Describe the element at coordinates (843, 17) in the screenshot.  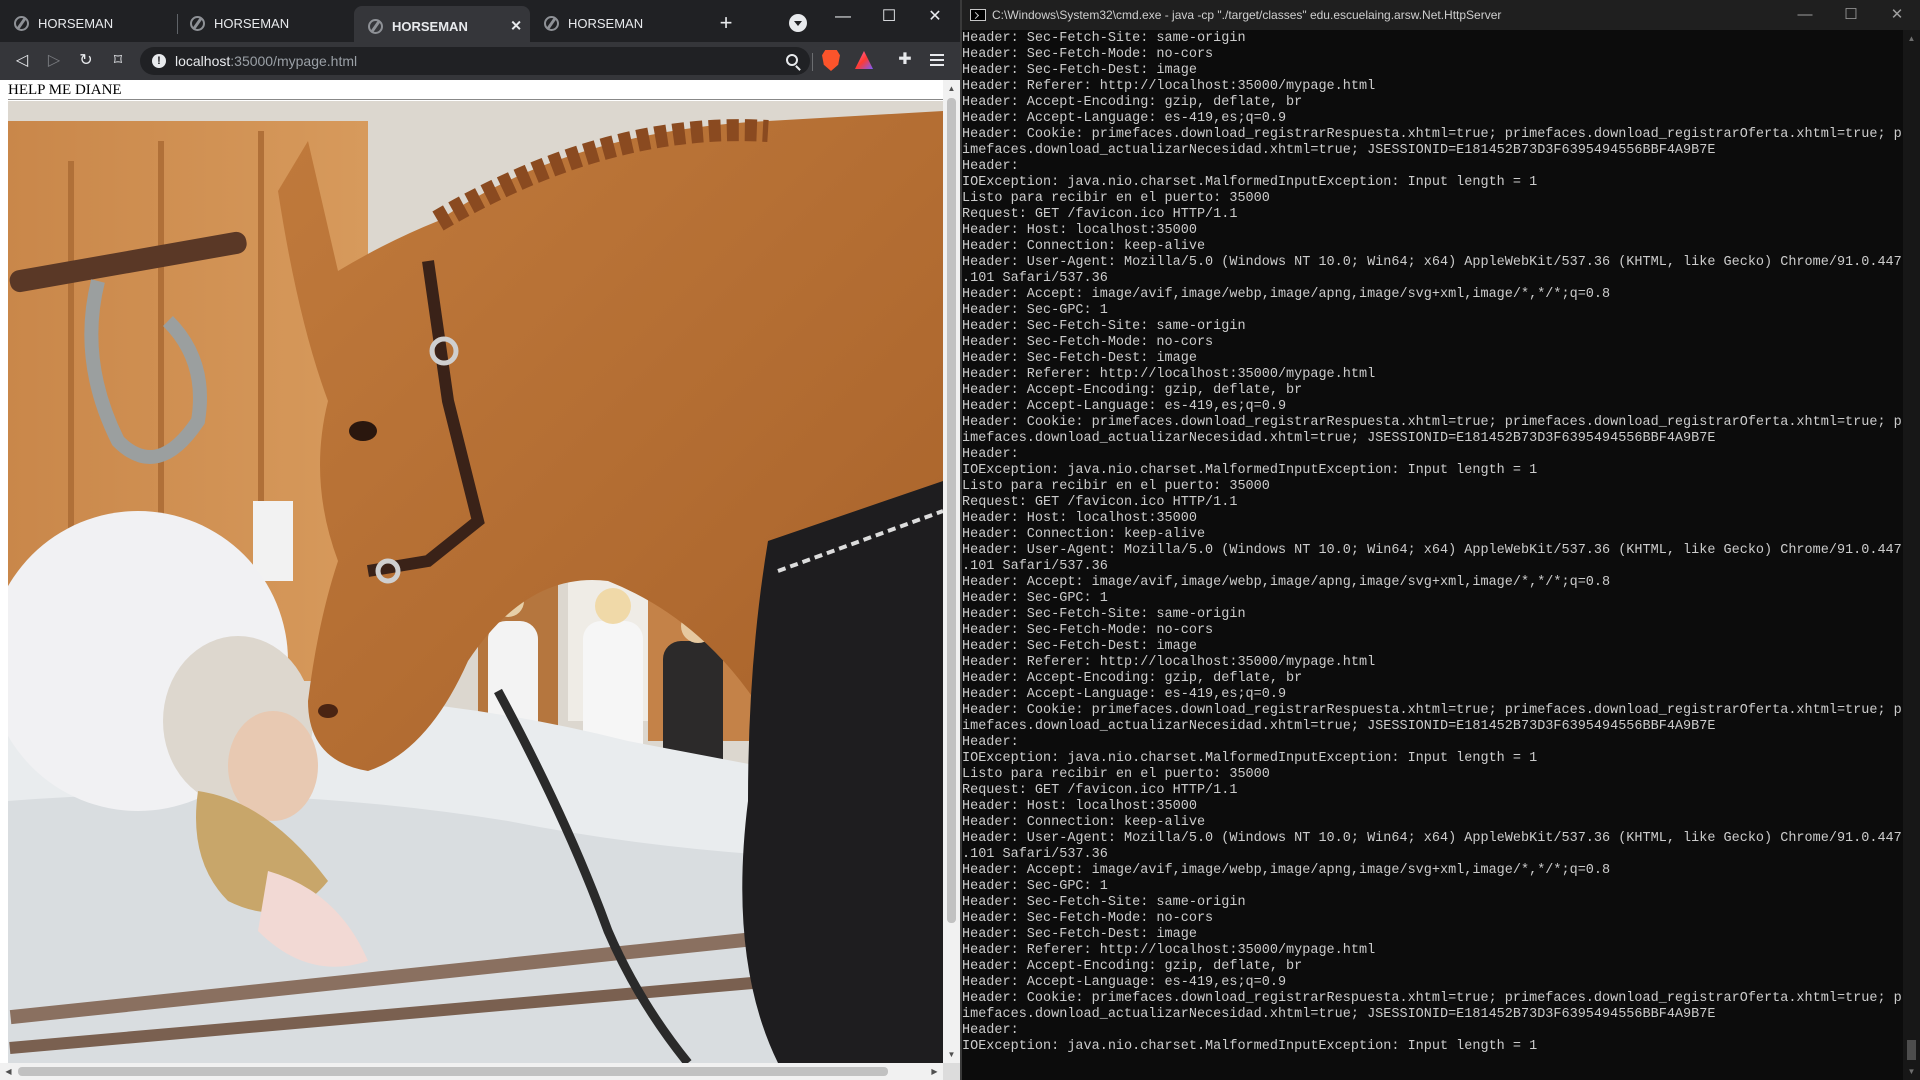
I see `minimize-button: —` at that location.